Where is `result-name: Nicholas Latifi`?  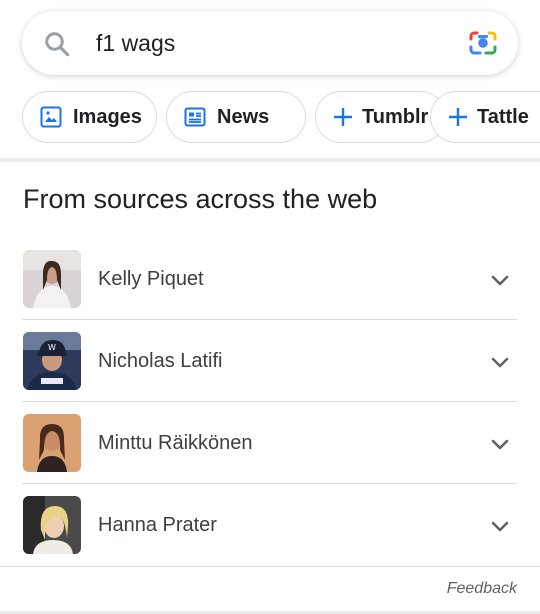 result-name: Nicholas Latifi is located at coordinates (160, 361).